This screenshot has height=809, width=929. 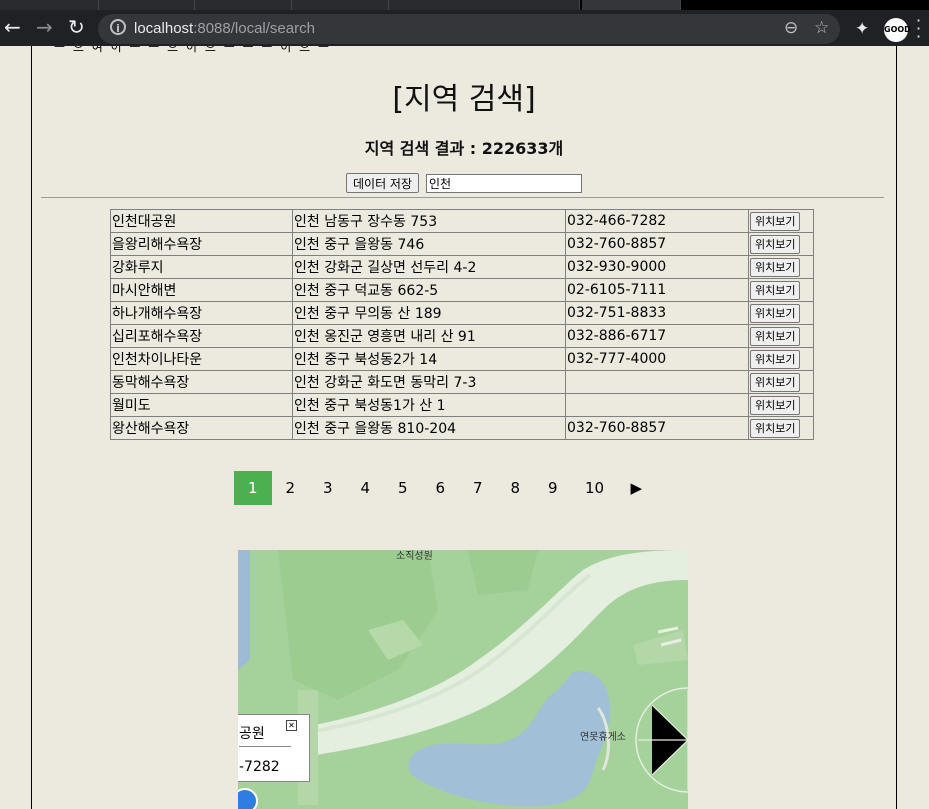 What do you see at coordinates (201, 336) in the screenshot?
I see `place-name: 십리포해수욕장` at bounding box center [201, 336].